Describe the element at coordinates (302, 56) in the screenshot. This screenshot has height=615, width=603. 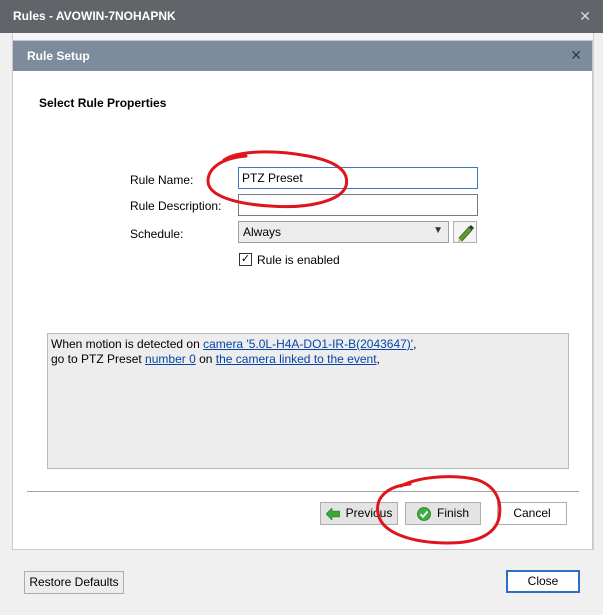
I see `dialog-titlebar: Rule Setup ✕` at that location.